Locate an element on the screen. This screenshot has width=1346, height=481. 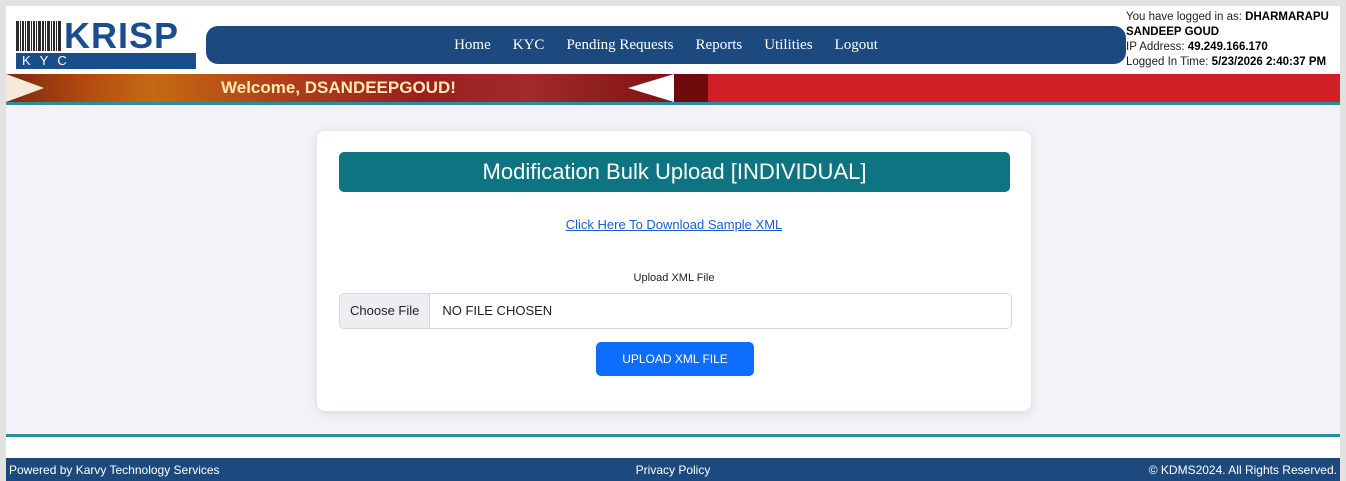
barcode-icon is located at coordinates (39, 36).